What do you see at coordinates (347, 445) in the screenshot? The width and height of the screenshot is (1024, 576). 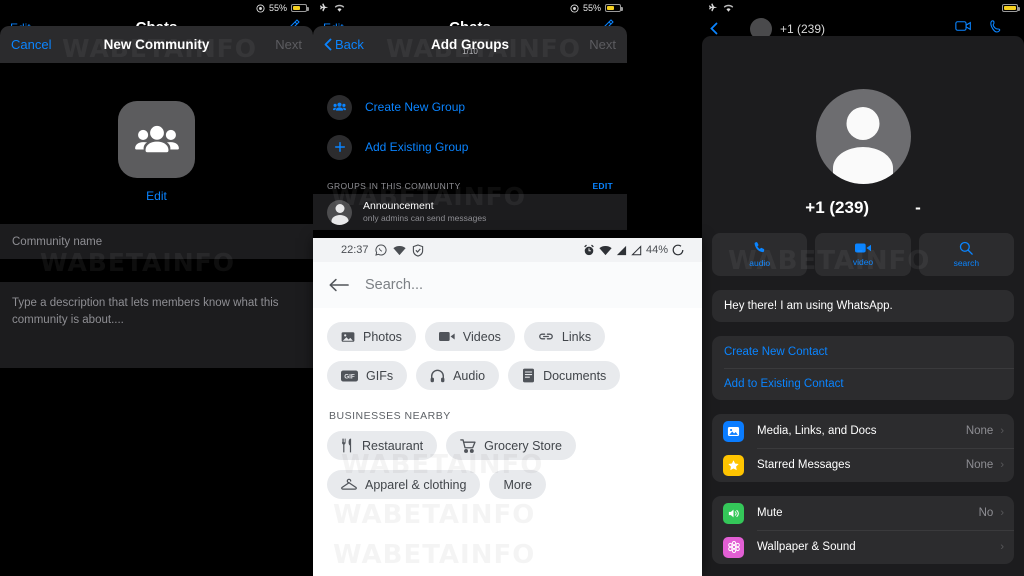 I see `cutlery-icon` at bounding box center [347, 445].